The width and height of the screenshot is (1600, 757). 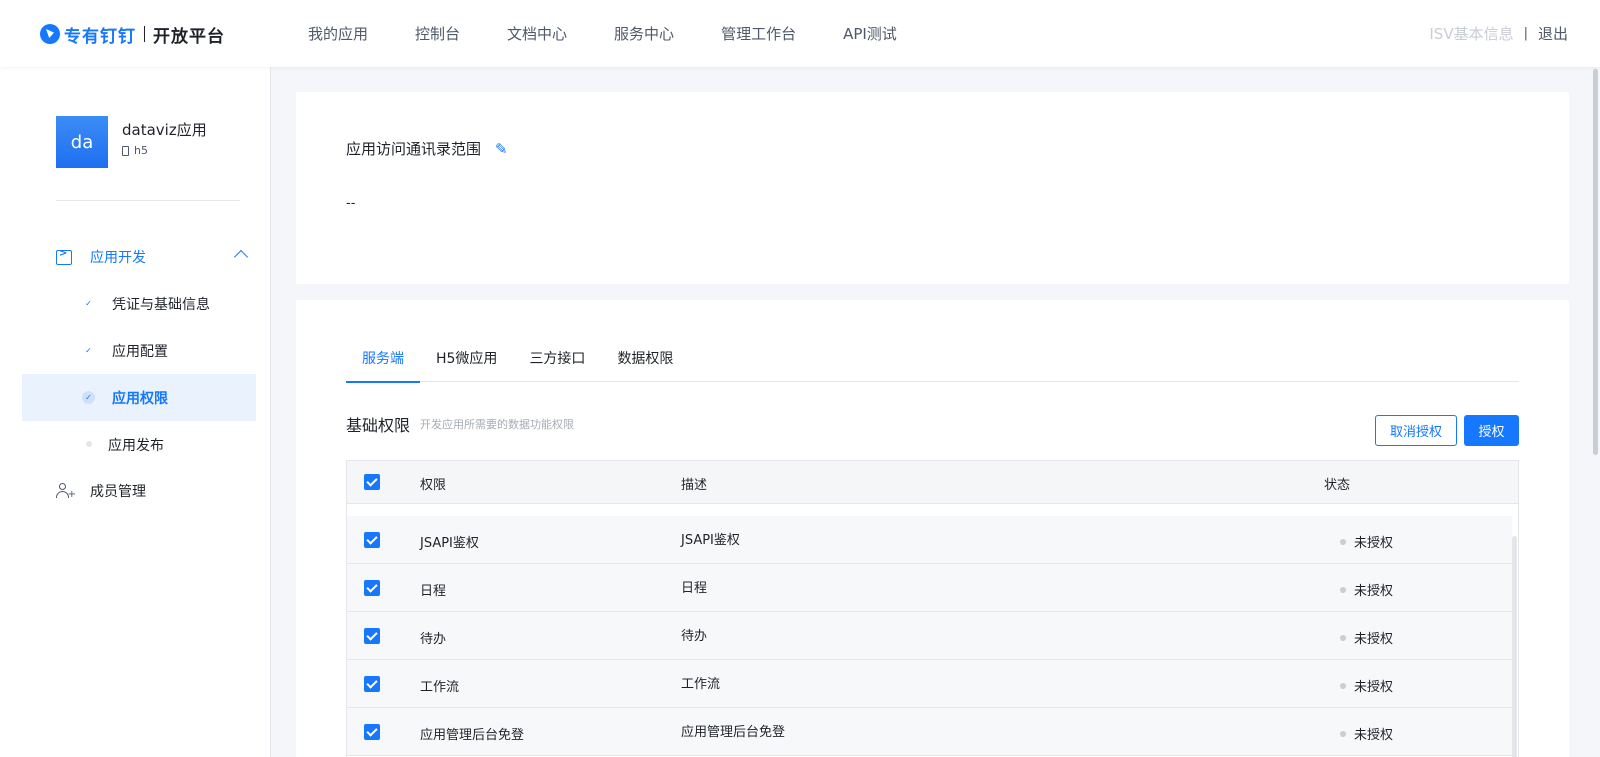 What do you see at coordinates (89, 444) in the screenshot?
I see `pending-dot-icon` at bounding box center [89, 444].